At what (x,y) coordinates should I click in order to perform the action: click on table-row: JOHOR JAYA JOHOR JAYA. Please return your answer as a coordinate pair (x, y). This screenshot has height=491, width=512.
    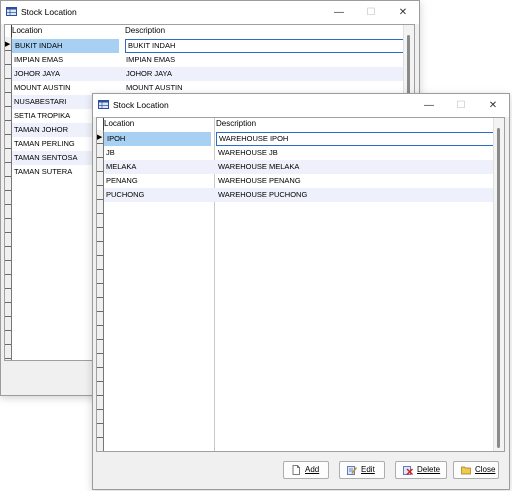
    Looking at the image, I should click on (208, 74).